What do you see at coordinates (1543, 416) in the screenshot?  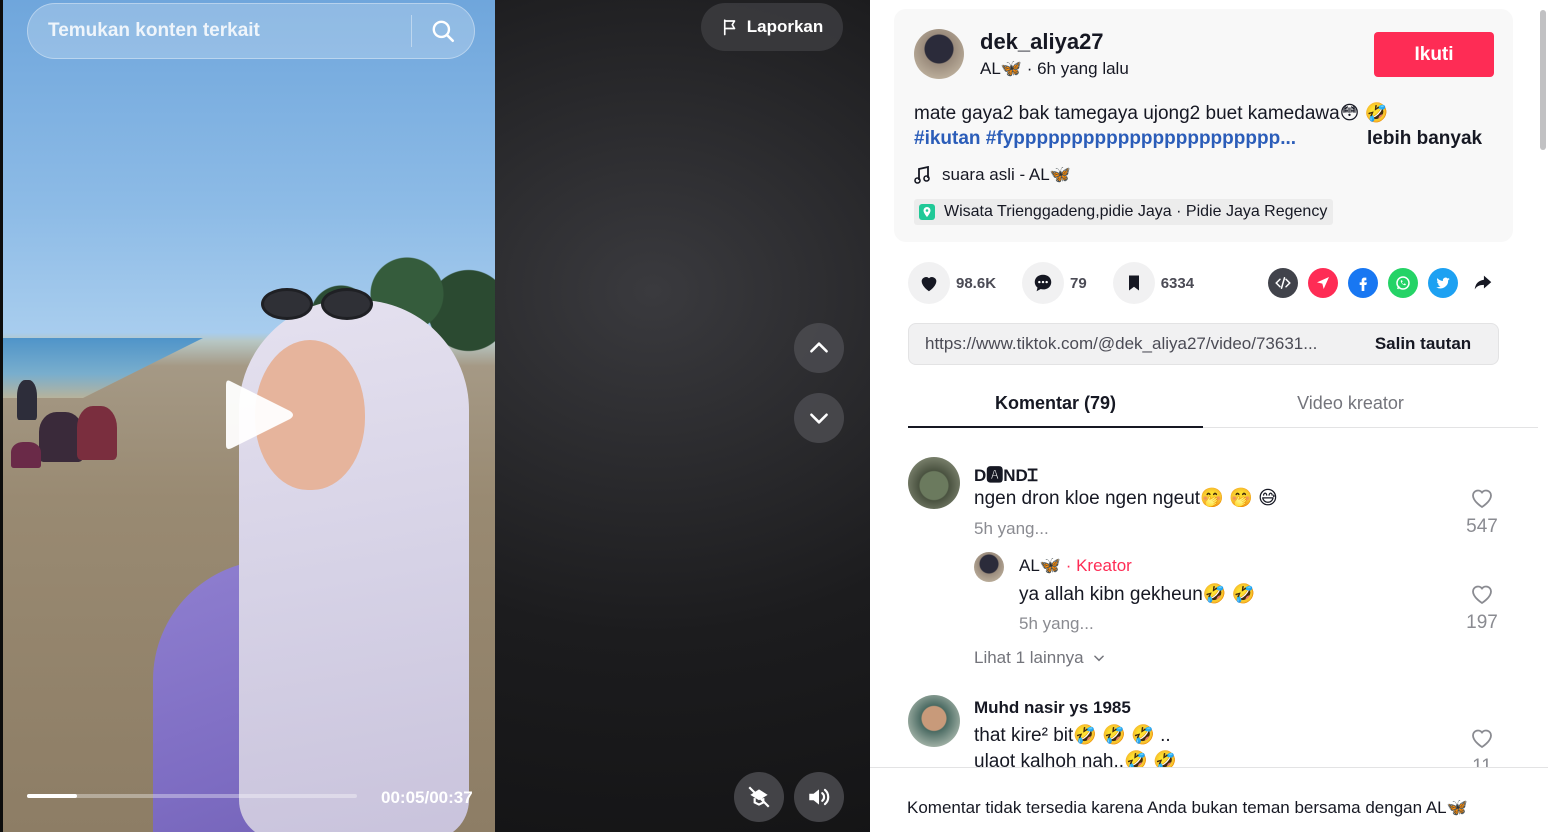 I see `panel-scrollbar` at bounding box center [1543, 416].